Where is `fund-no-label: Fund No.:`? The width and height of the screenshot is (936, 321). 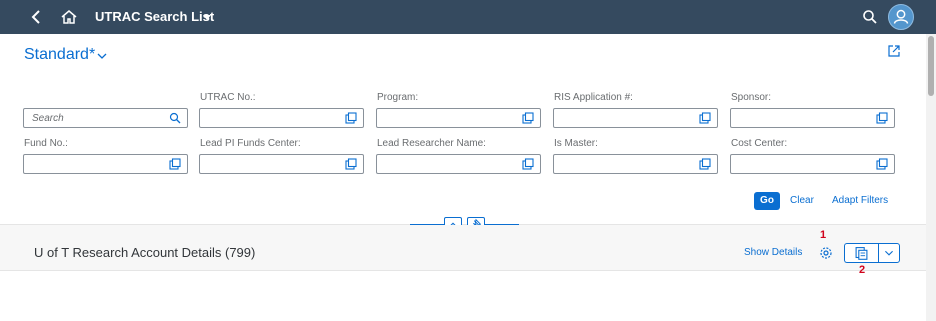
fund-no-label: Fund No.: is located at coordinates (46, 143).